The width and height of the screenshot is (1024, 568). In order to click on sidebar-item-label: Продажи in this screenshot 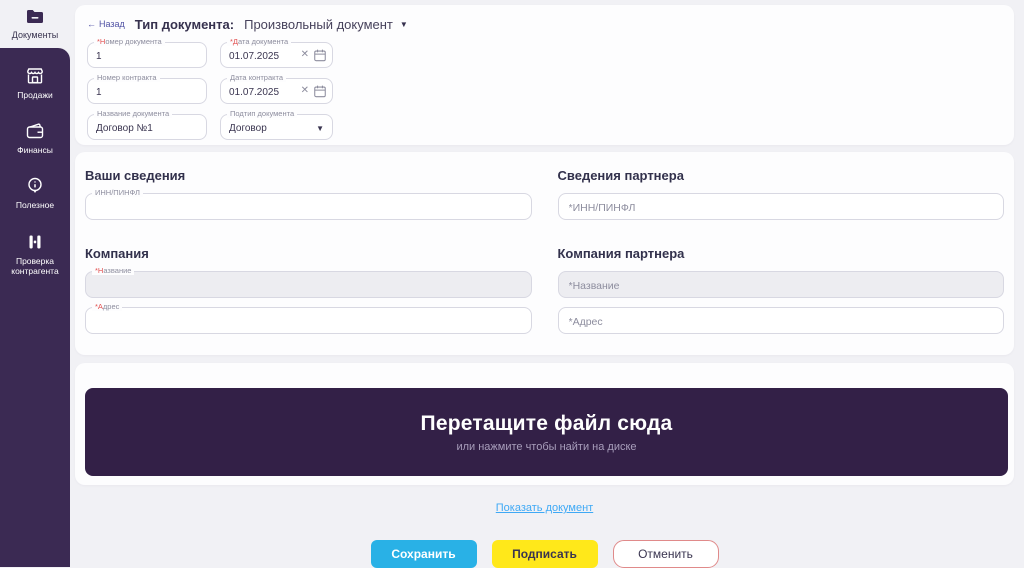, I will do `click(35, 95)`.